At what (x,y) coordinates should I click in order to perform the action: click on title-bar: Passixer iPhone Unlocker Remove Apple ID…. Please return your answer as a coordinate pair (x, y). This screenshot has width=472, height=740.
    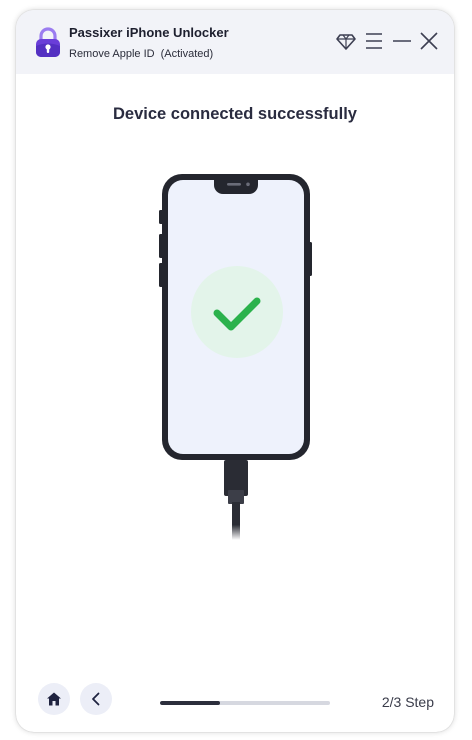
    Looking at the image, I should click on (235, 42).